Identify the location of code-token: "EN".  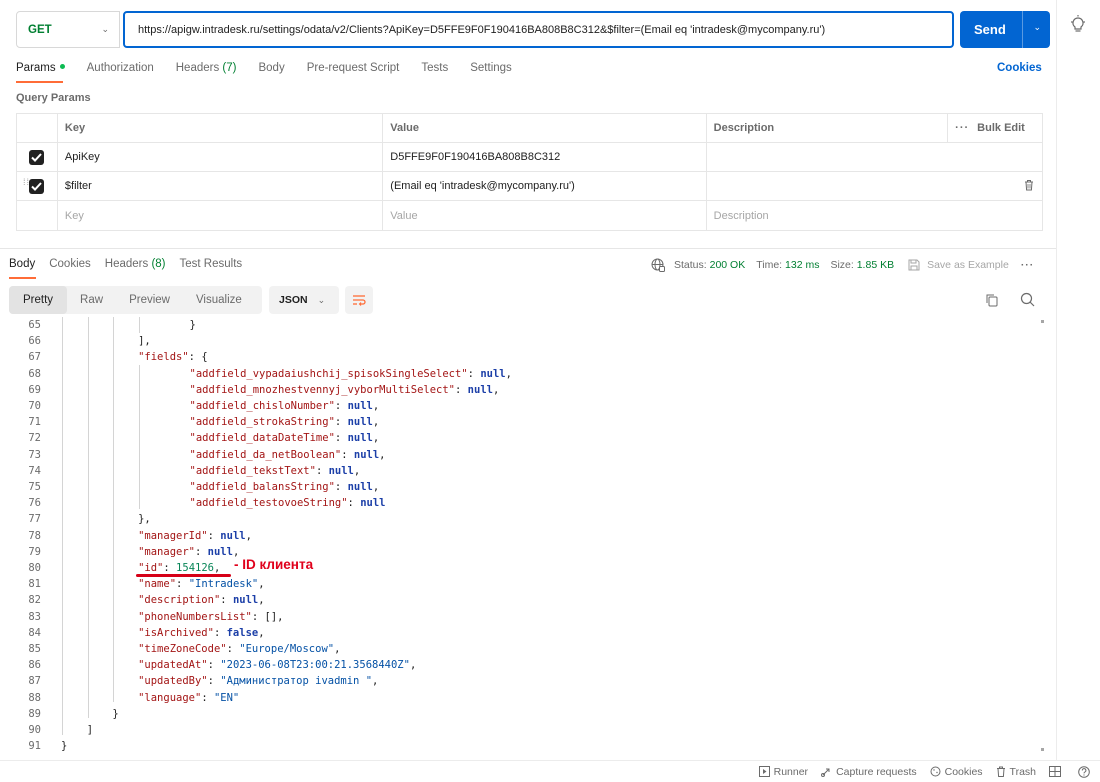
(226, 697).